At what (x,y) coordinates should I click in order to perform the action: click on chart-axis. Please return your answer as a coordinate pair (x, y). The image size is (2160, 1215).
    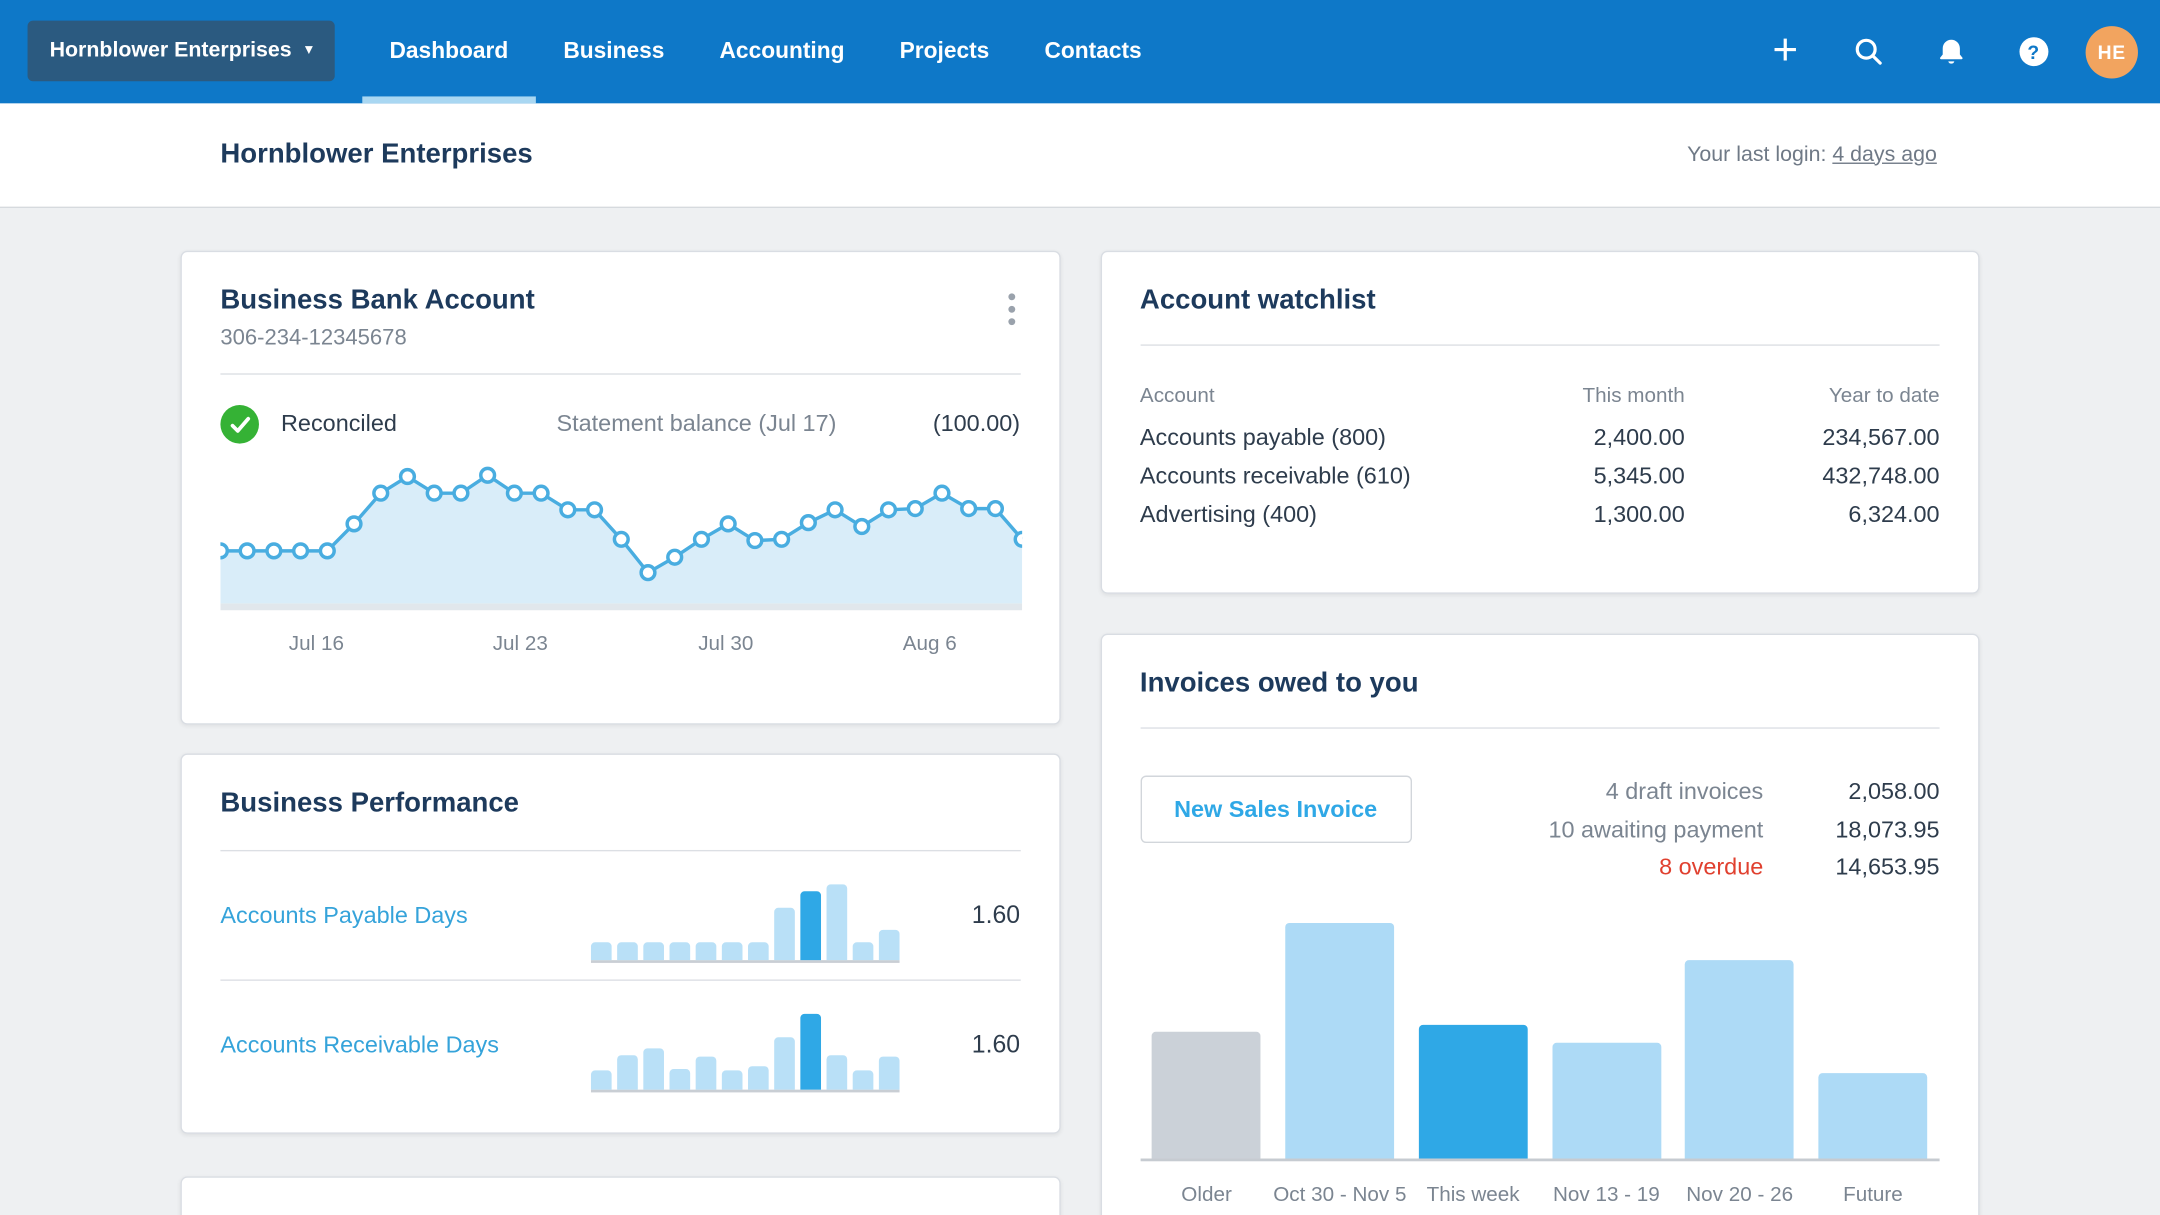
    Looking at the image, I should click on (1539, 1159).